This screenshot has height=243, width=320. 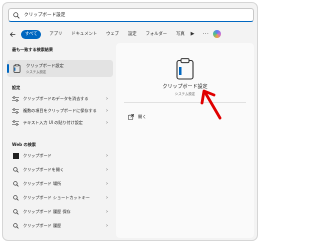 What do you see at coordinates (185, 102) in the screenshot?
I see `divider` at bounding box center [185, 102].